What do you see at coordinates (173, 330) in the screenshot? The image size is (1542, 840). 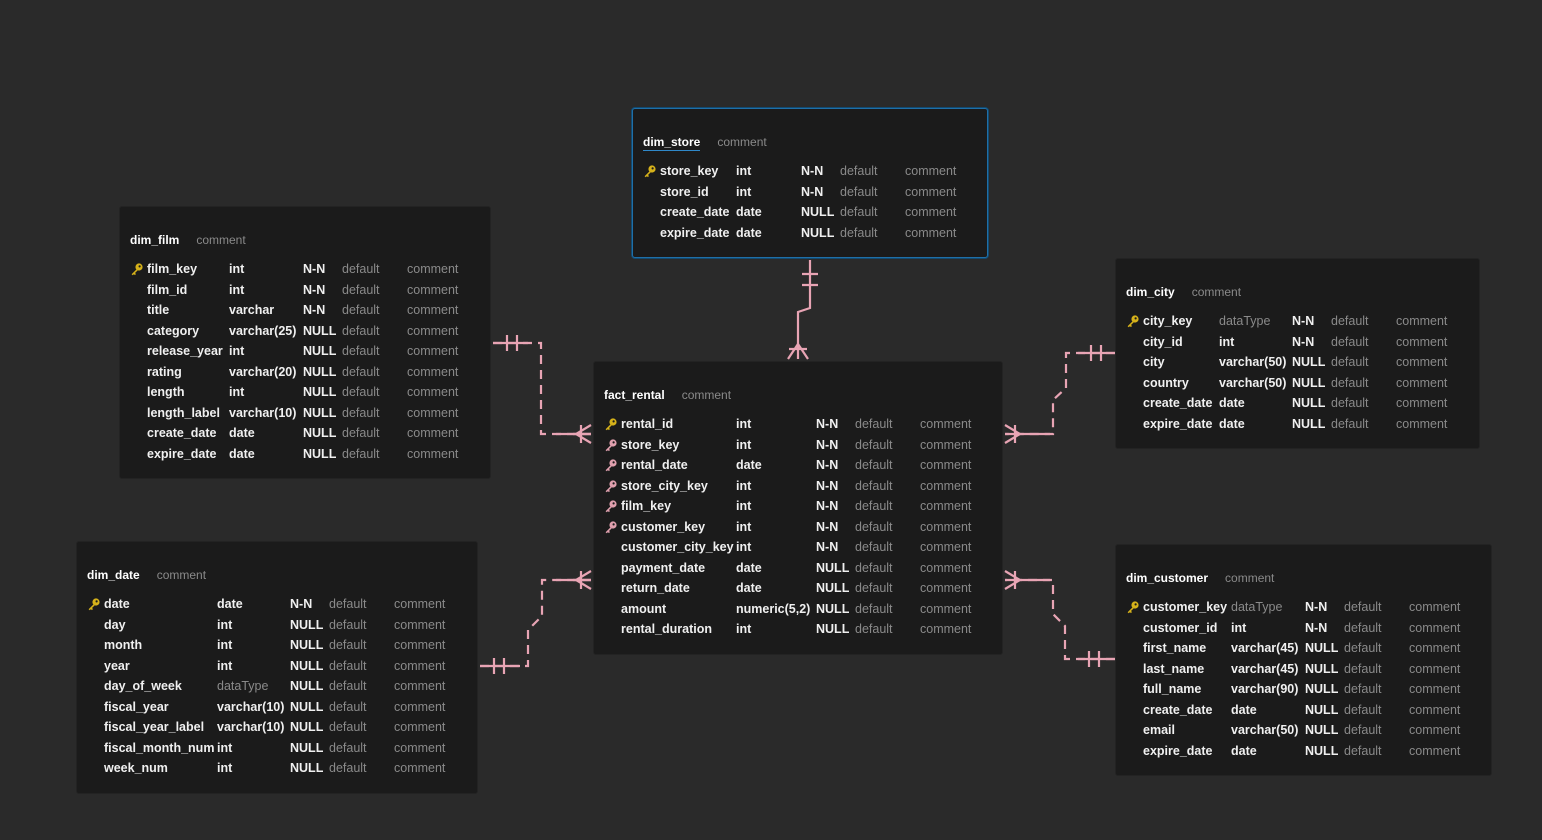 I see `column-name: category` at bounding box center [173, 330].